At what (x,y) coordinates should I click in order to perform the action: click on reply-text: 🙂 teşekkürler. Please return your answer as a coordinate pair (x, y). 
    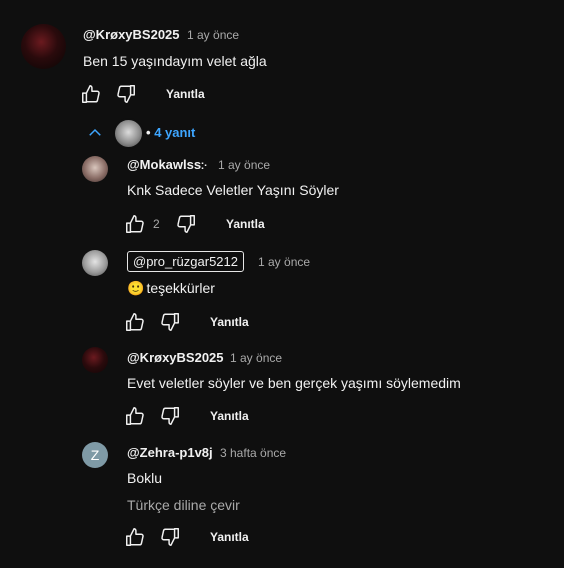
    Looking at the image, I should click on (171, 288).